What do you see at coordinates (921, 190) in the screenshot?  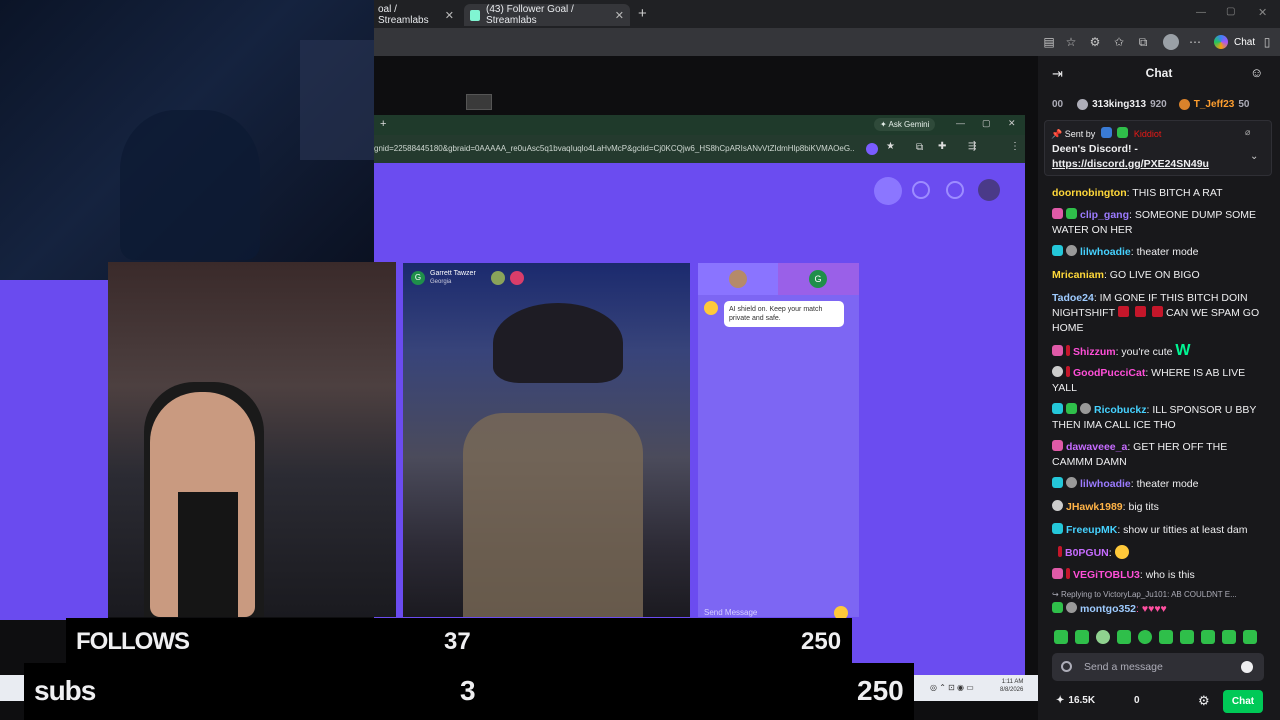 I see `history-icon` at bounding box center [921, 190].